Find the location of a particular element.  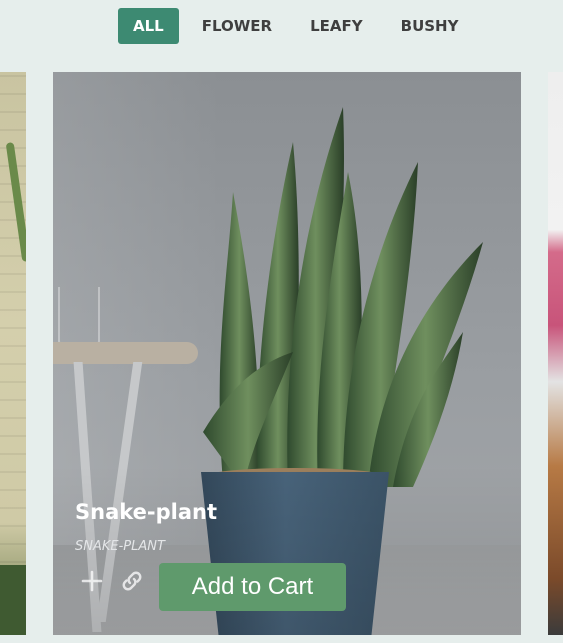

leaf-shape is located at coordinates (15, 202).